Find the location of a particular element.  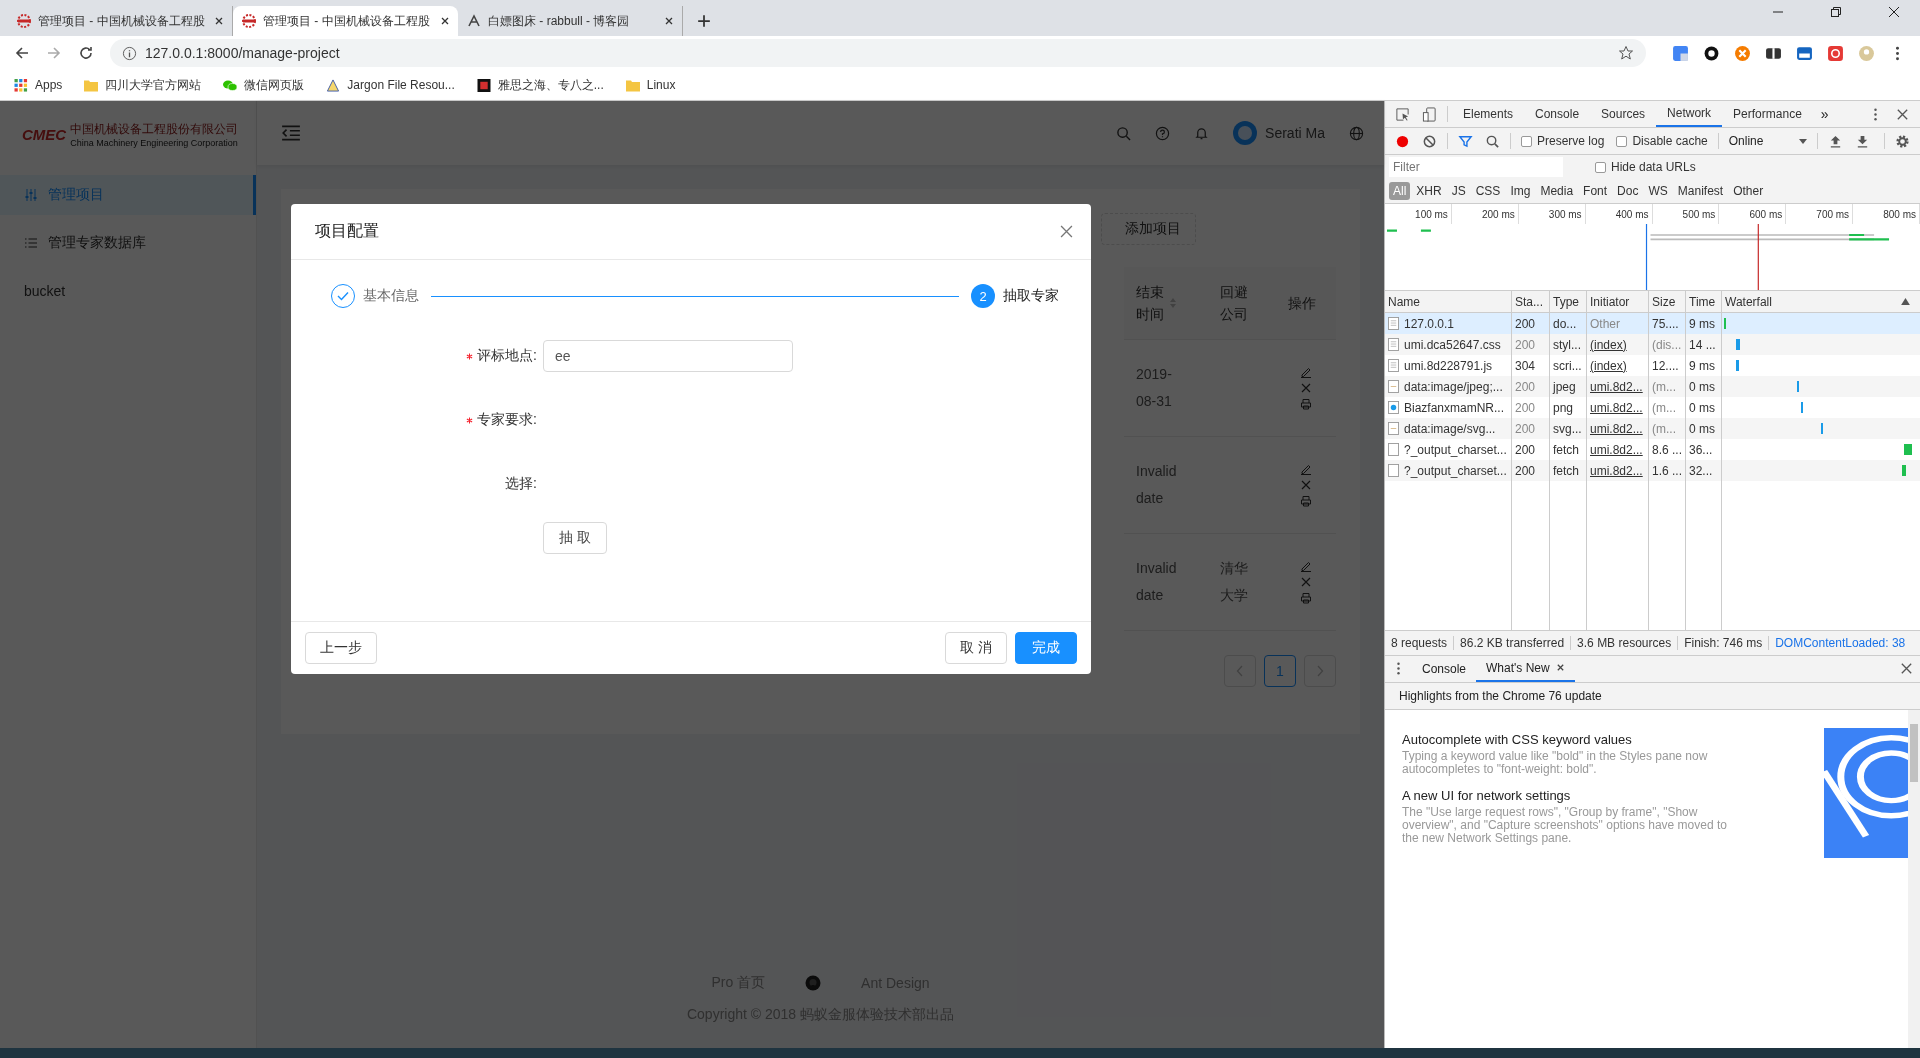

preserve-log-checkbox: Preserve log is located at coordinates (1563, 141).